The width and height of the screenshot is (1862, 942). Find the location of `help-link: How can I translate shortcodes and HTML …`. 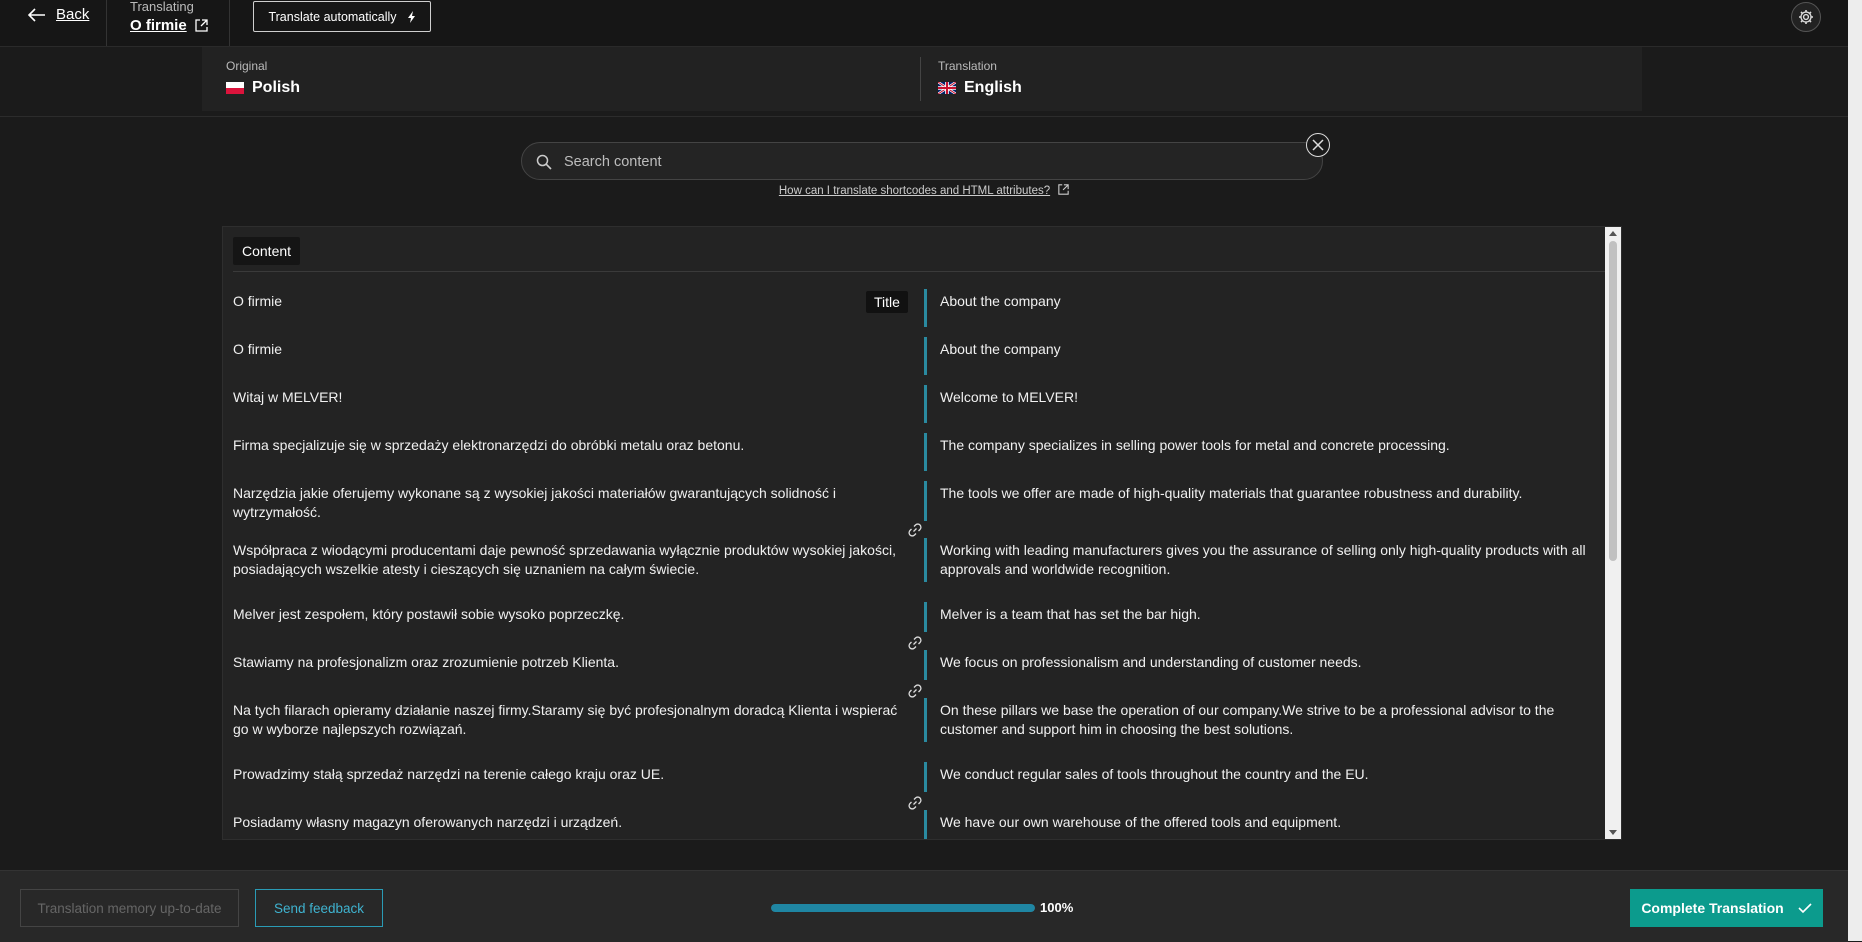

help-link: How can I translate shortcodes and HTML … is located at coordinates (924, 190).